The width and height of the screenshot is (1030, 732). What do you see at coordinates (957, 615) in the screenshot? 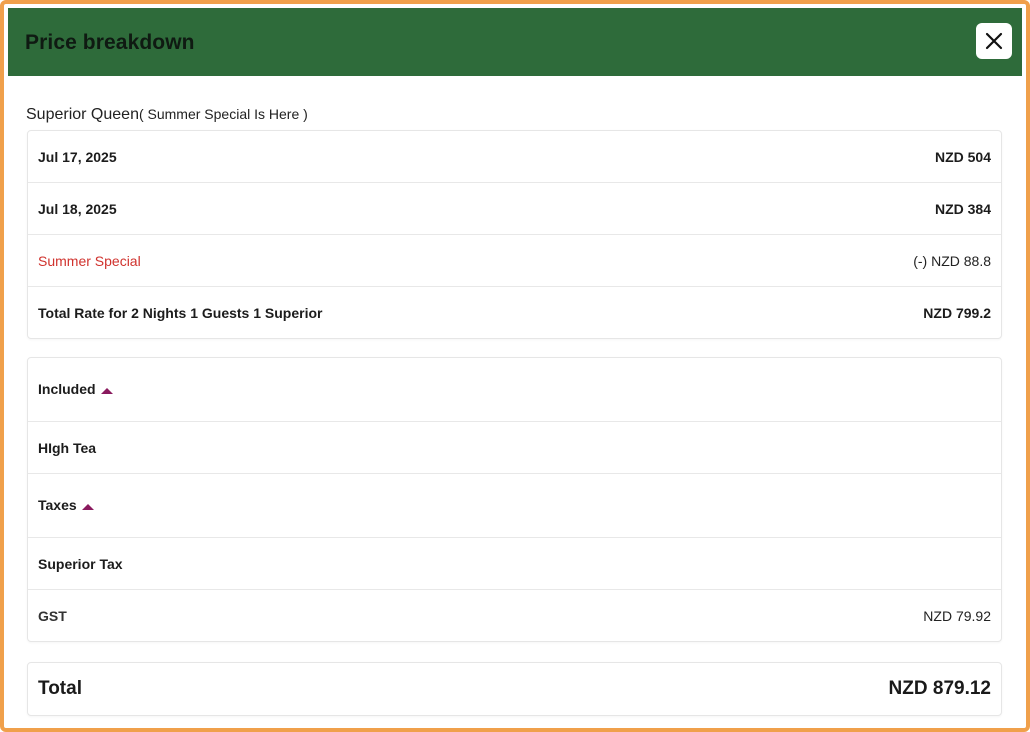
I see `tax-amount: NZD 79.92` at bounding box center [957, 615].